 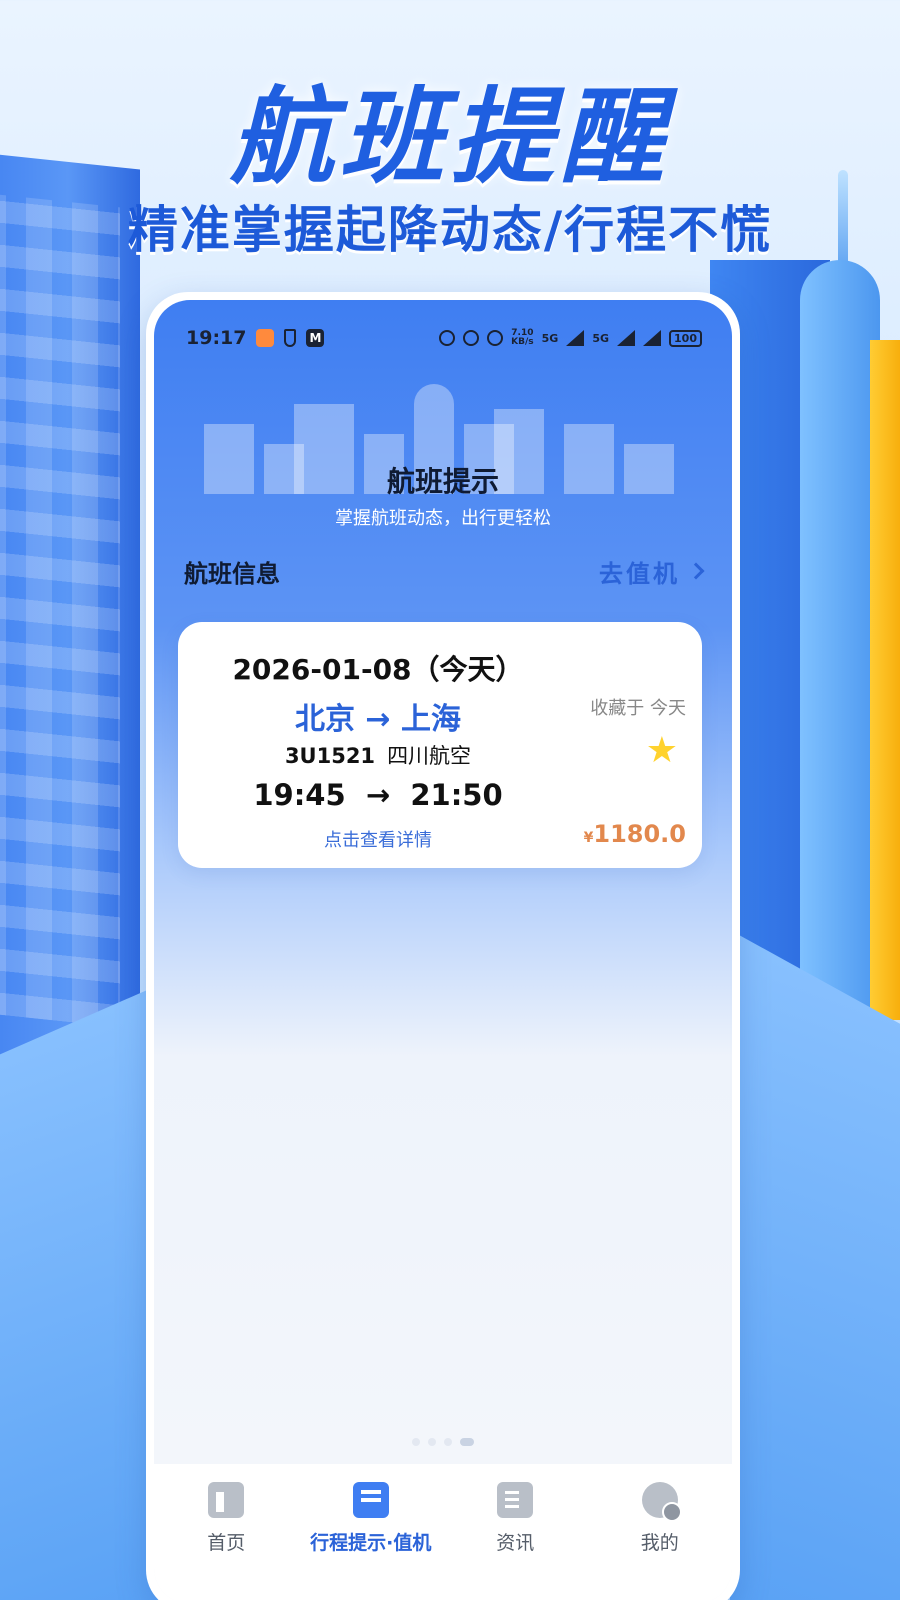 I want to click on section-title: 航班信息, so click(x=232, y=573).